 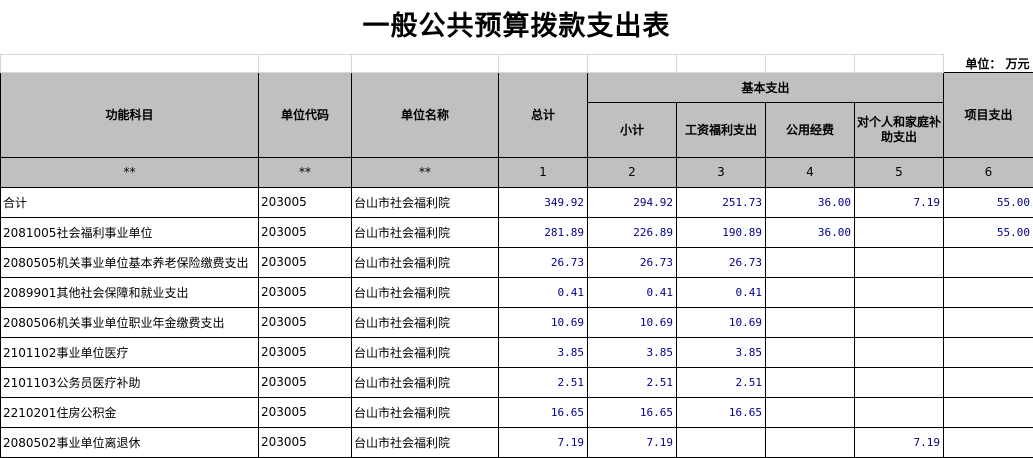 I want to click on subtotal-cell: 294.92, so click(x=632, y=202).